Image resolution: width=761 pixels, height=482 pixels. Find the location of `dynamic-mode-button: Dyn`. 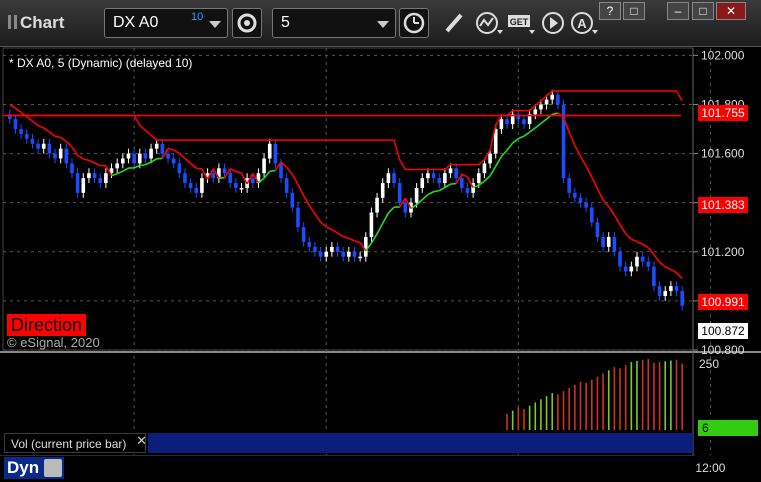

dynamic-mode-button: Dyn is located at coordinates (34, 468).